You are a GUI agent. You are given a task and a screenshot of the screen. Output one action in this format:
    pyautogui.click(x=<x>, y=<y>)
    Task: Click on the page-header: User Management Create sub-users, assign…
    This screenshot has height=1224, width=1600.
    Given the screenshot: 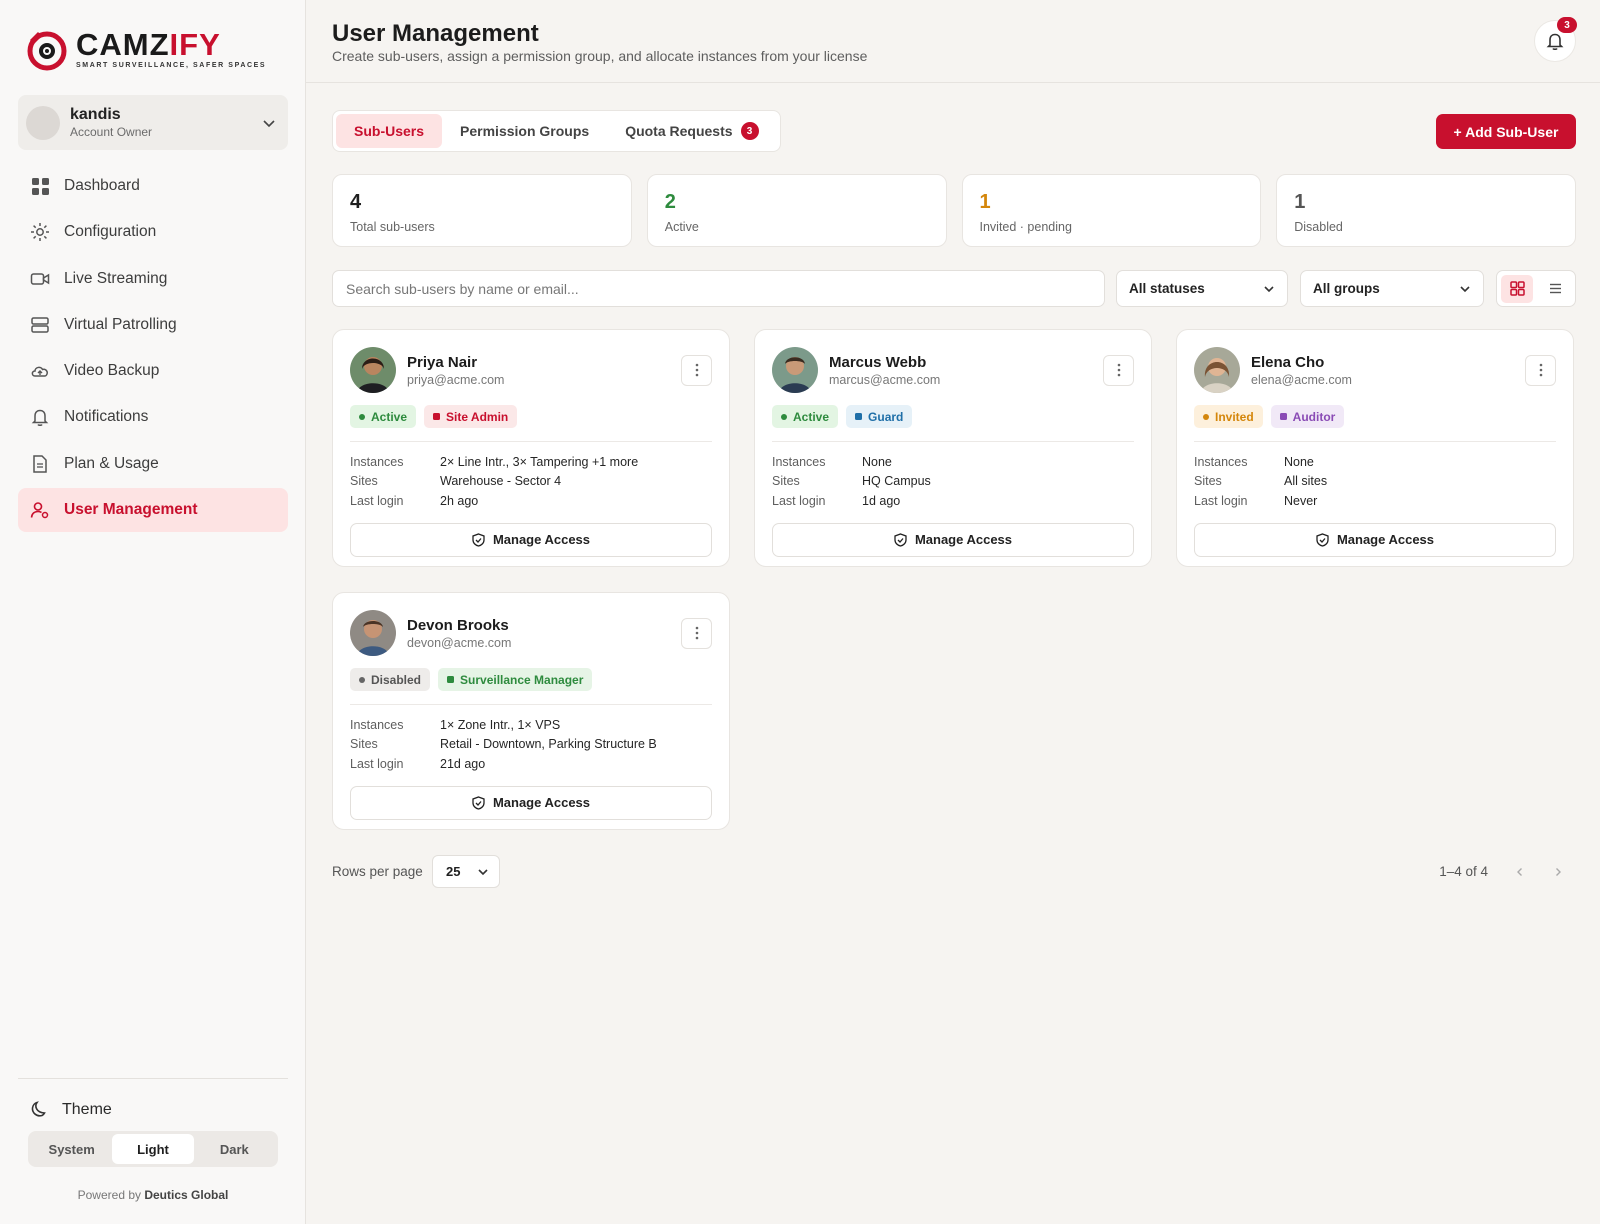 What is the action you would take?
    pyautogui.click(x=953, y=41)
    